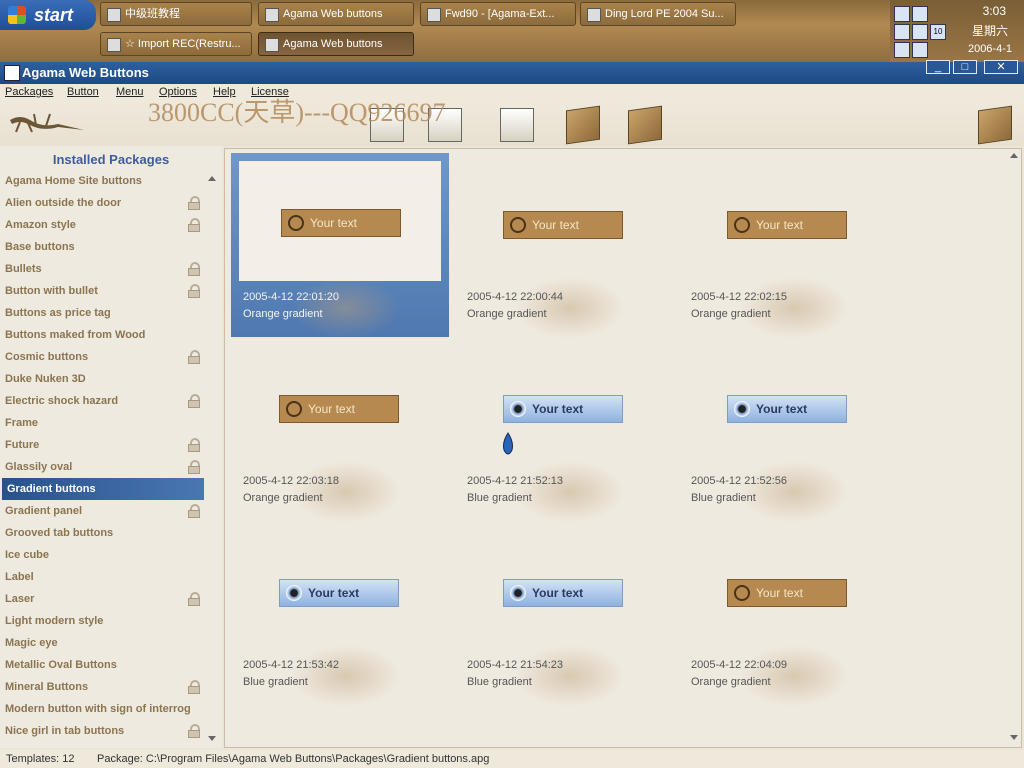 This screenshot has height=768, width=1024. What do you see at coordinates (103, 379) in the screenshot?
I see `package-list-item: Duke Nuken 3D` at bounding box center [103, 379].